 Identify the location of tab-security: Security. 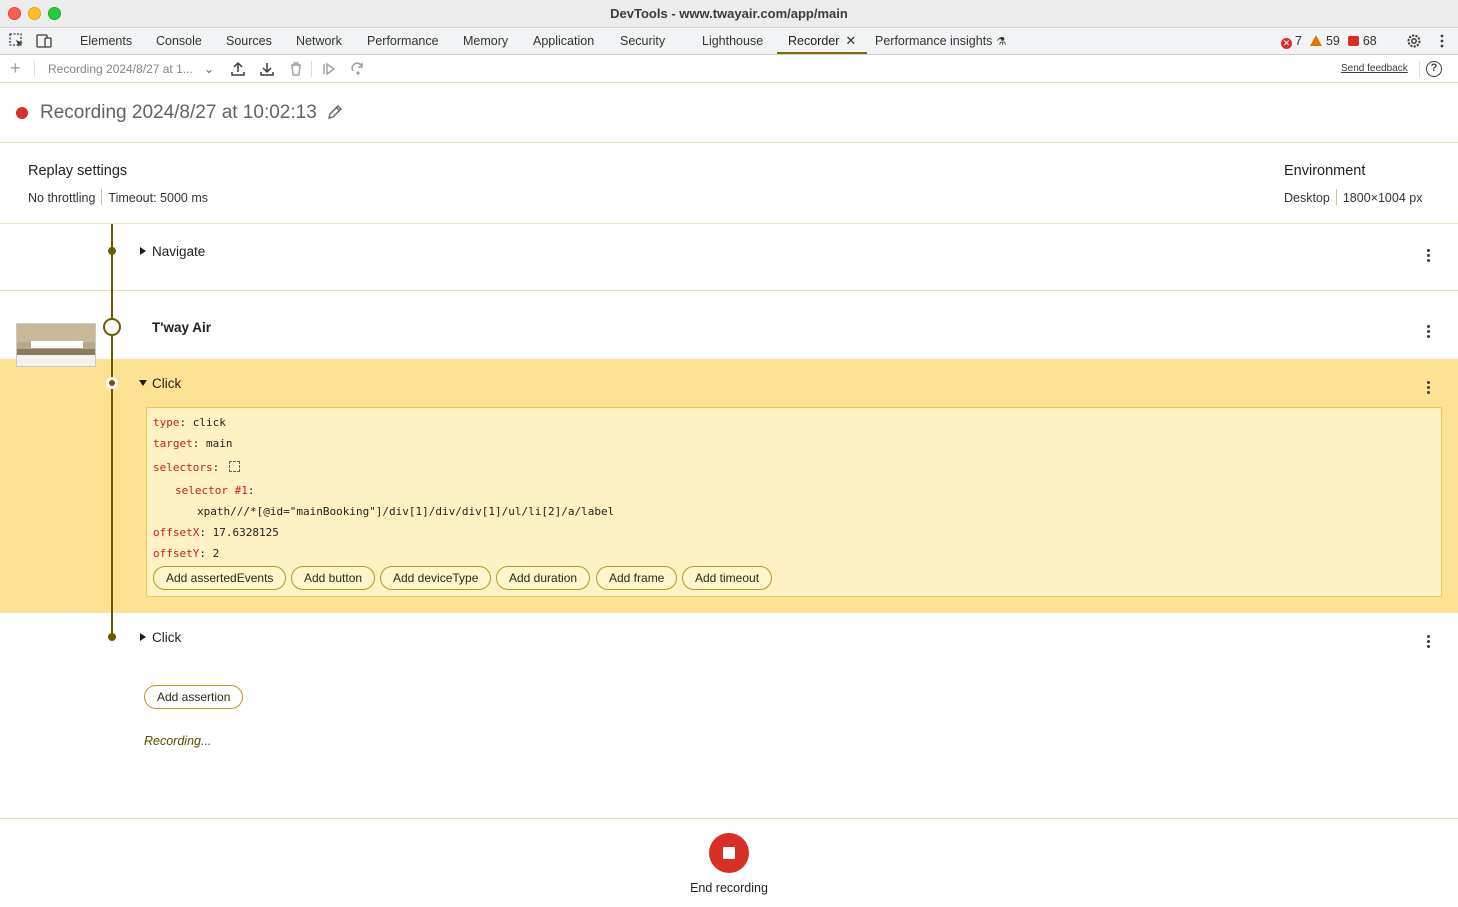
(642, 41).